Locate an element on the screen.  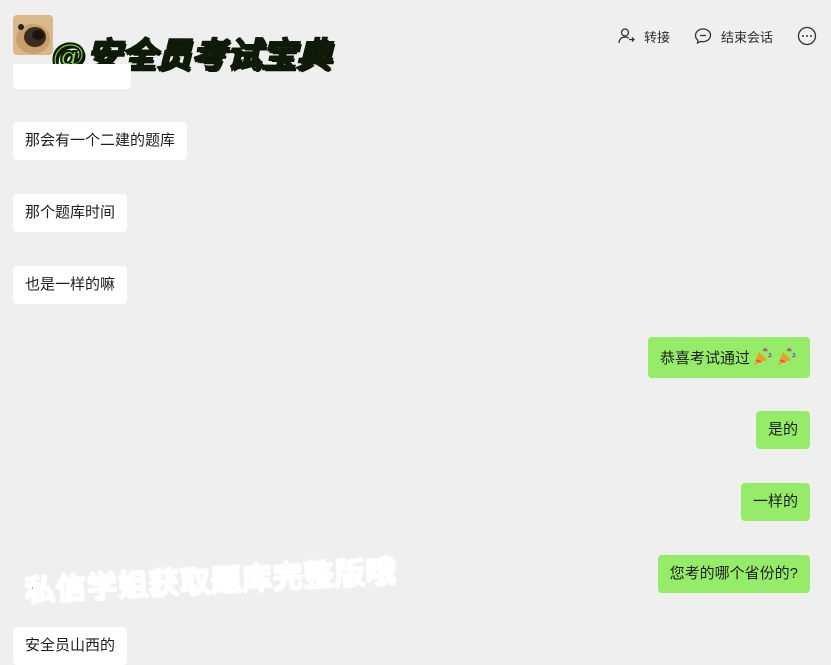
more-button is located at coordinates (807, 36).